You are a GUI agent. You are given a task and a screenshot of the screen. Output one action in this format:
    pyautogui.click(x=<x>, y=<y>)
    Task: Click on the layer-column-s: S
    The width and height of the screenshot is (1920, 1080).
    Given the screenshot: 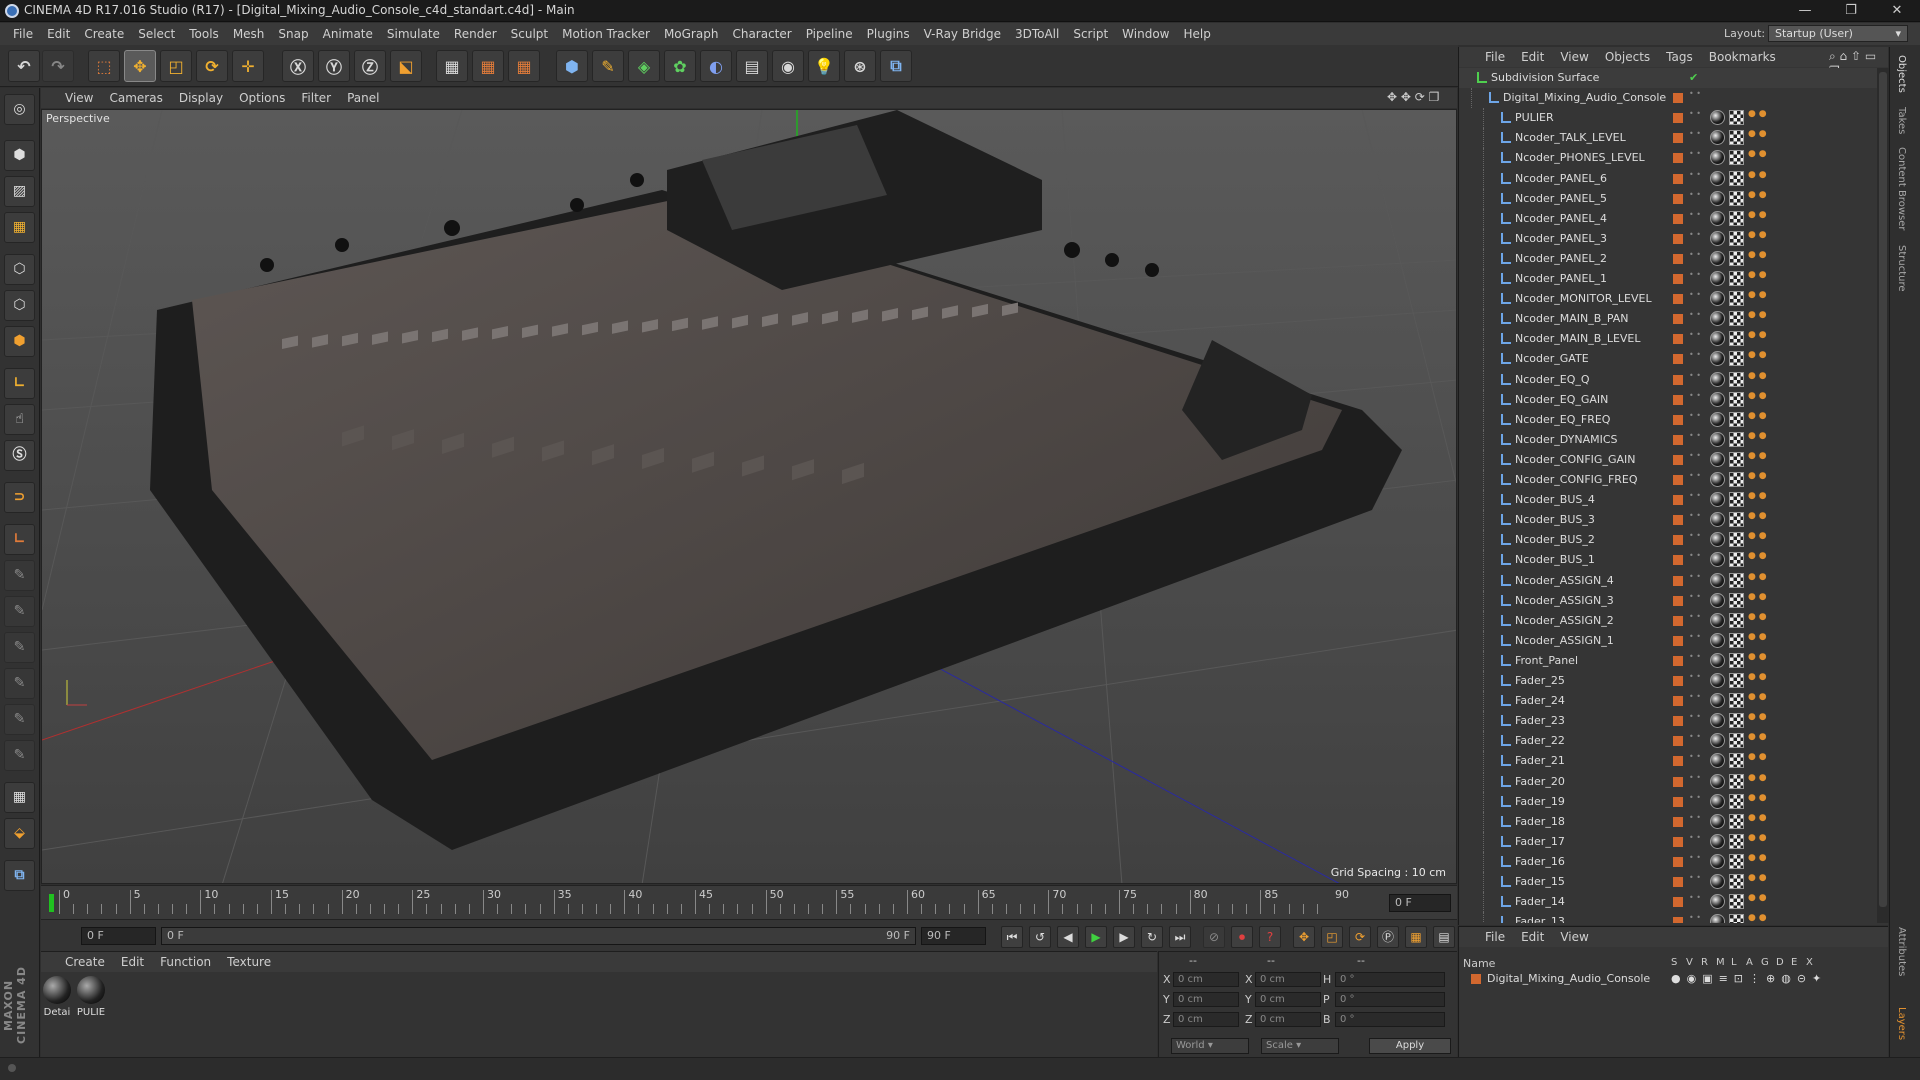 What is the action you would take?
    pyautogui.click(x=1678, y=962)
    